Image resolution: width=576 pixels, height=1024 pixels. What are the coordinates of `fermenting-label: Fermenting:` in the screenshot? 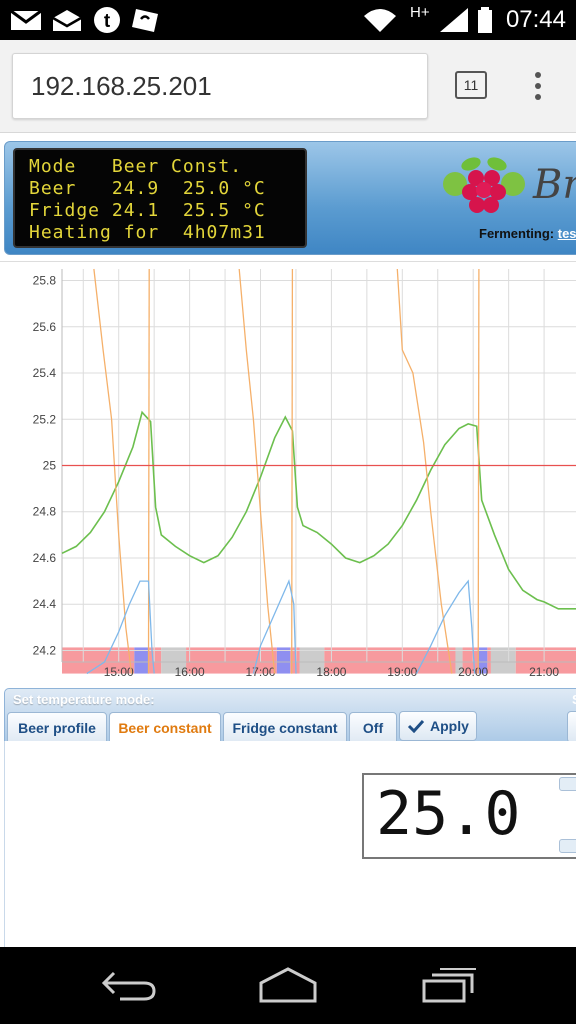 It's located at (517, 233).